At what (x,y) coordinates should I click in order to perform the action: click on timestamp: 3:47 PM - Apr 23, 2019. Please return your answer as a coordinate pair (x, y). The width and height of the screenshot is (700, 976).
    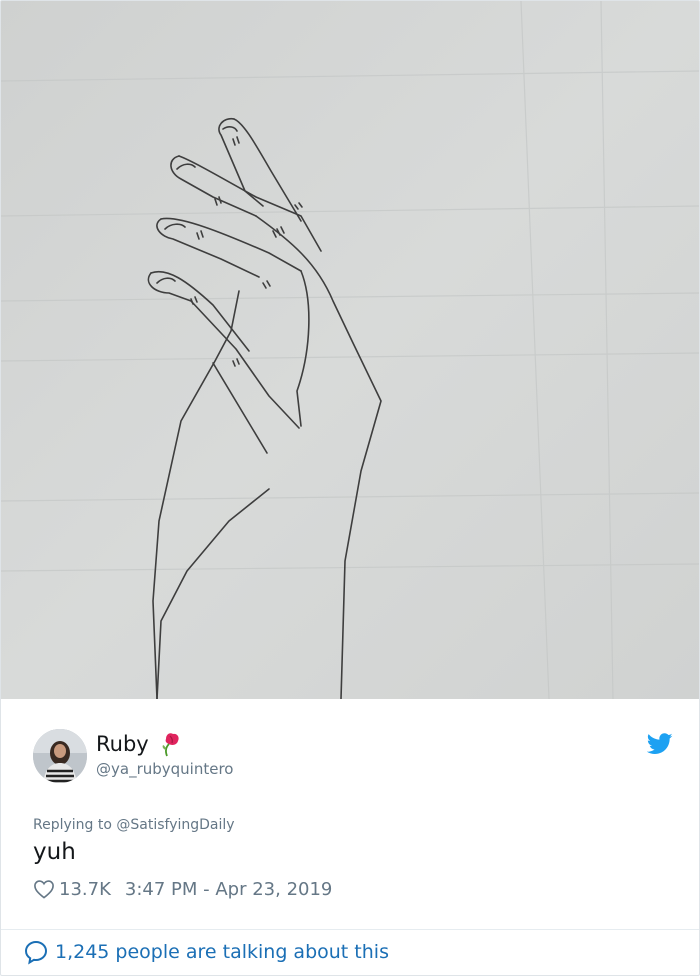
    Looking at the image, I should click on (228, 889).